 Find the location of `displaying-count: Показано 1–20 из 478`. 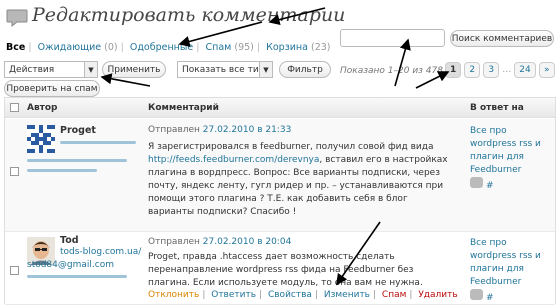

displaying-count: Показано 1–20 из 478 is located at coordinates (391, 71).